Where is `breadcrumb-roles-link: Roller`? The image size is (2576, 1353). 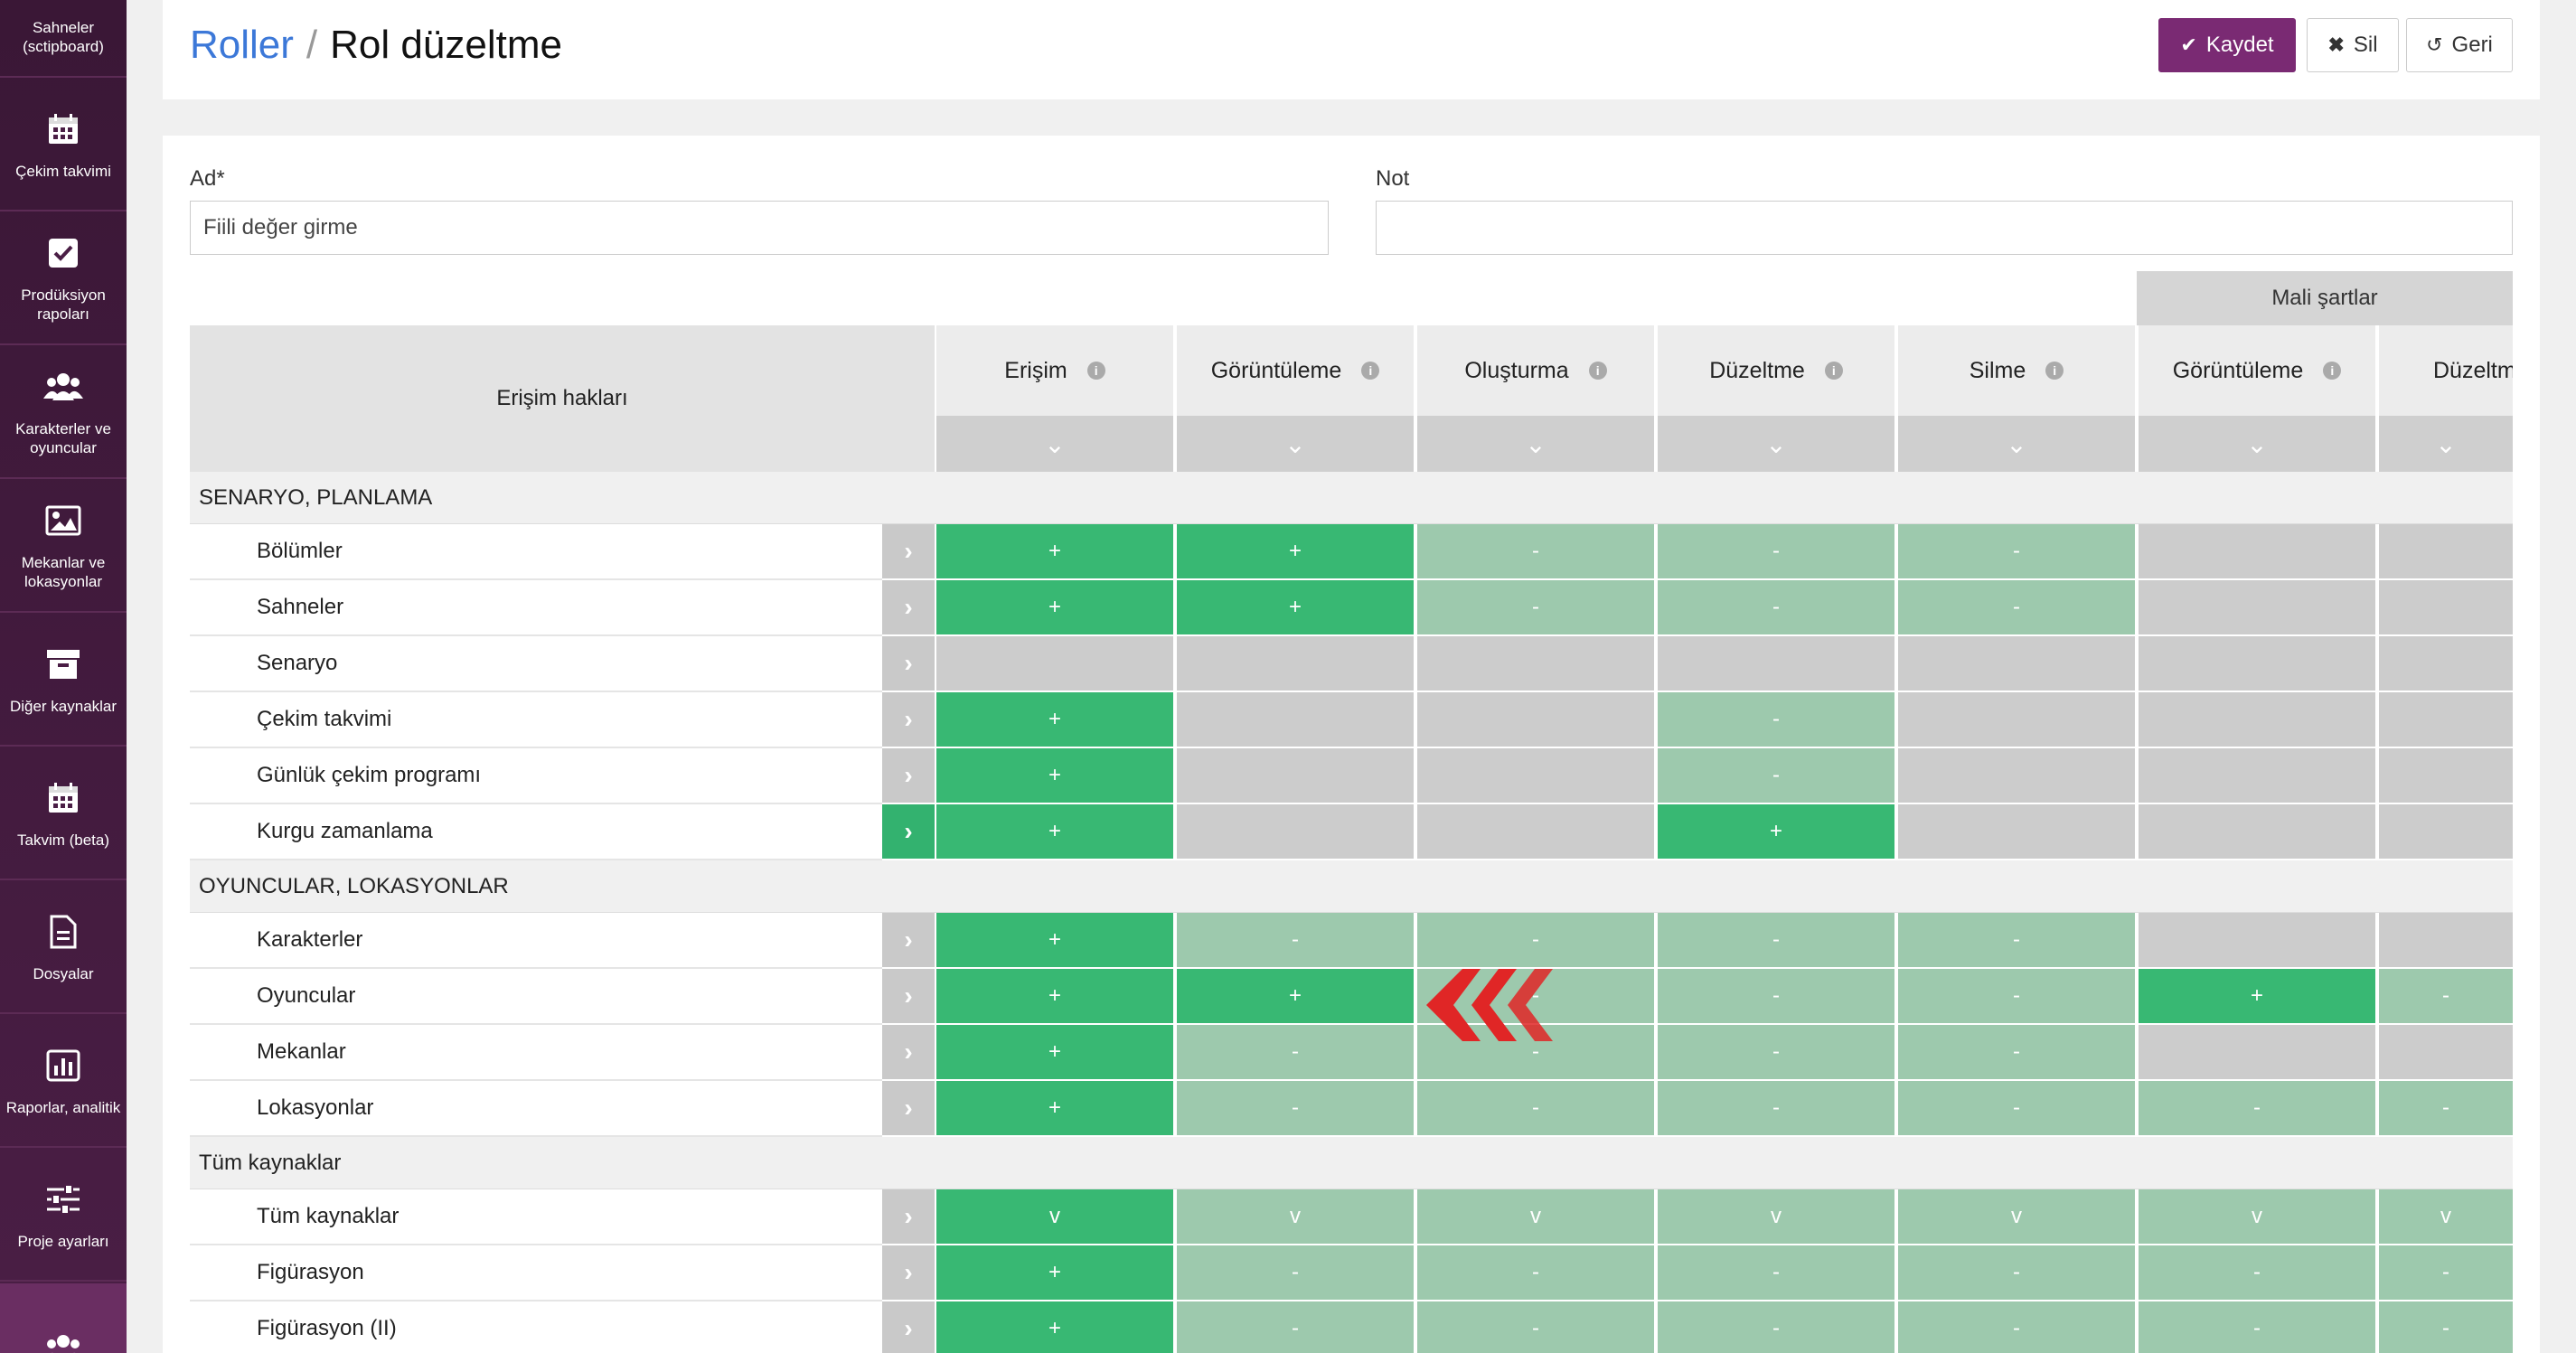
breadcrumb-roles-link: Roller is located at coordinates (242, 45).